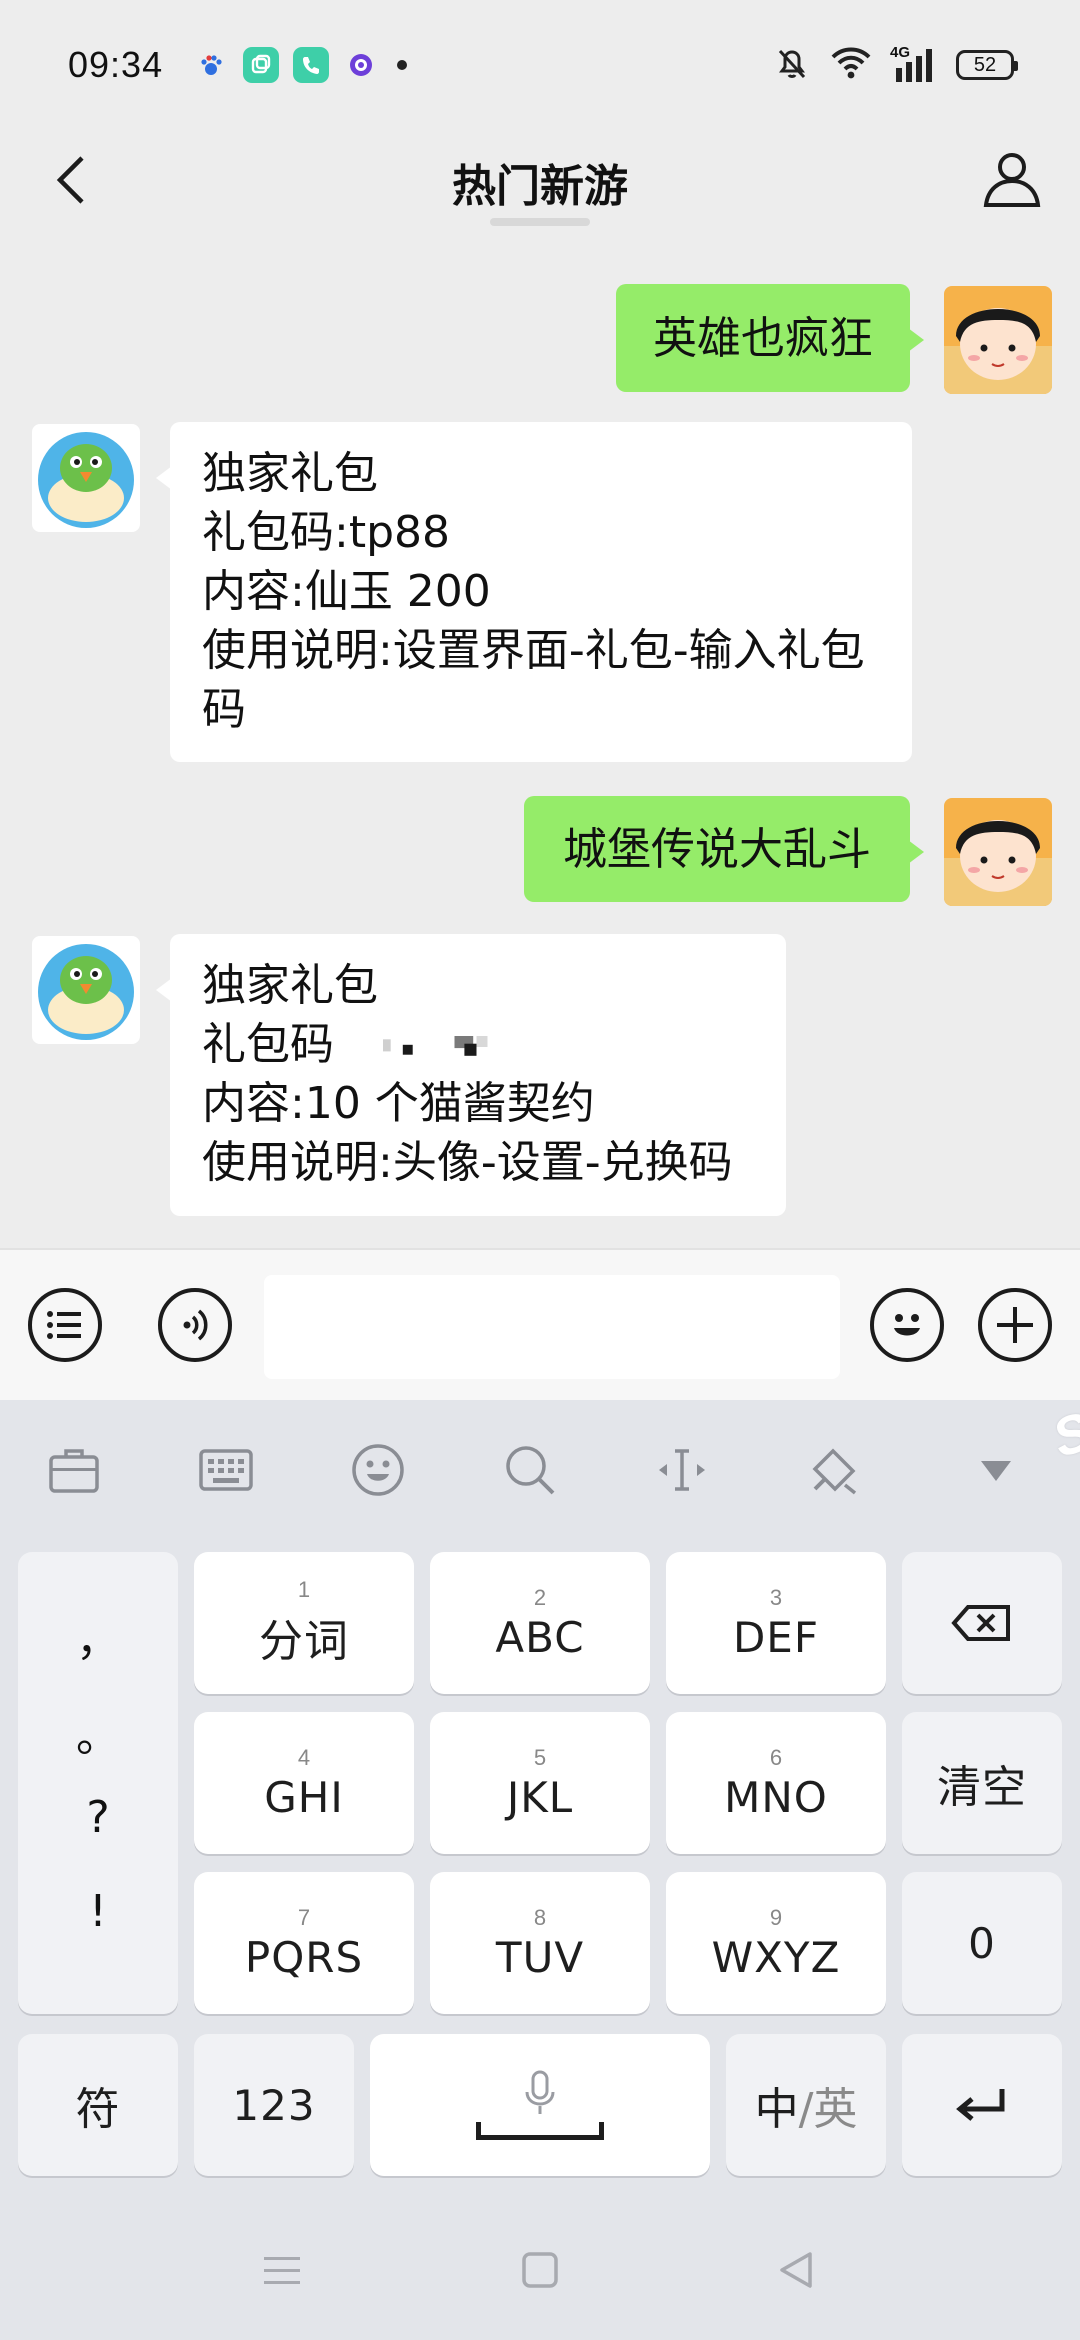 The width and height of the screenshot is (1080, 2340). I want to click on cursor-move-button, so click(682, 1470).